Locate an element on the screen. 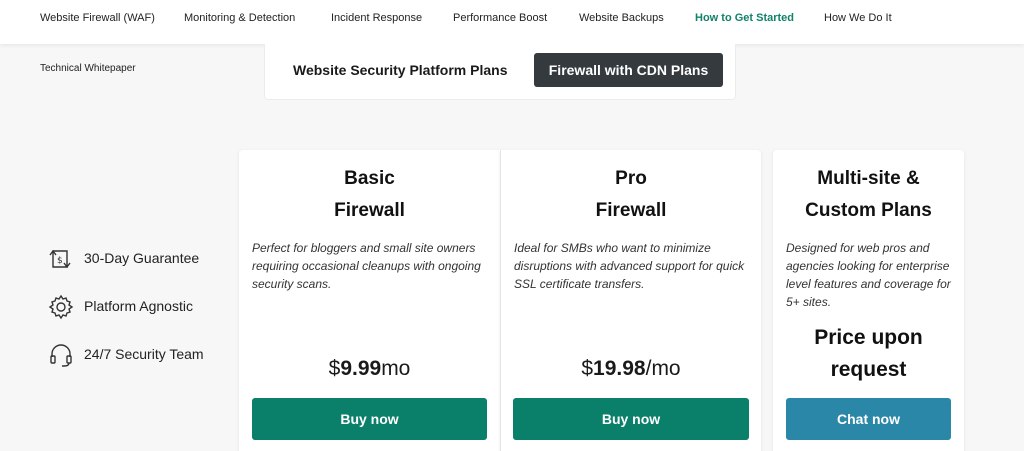 The width and height of the screenshot is (1024, 451). plan-title: Multi-site & Custom Plans is located at coordinates (868, 195).